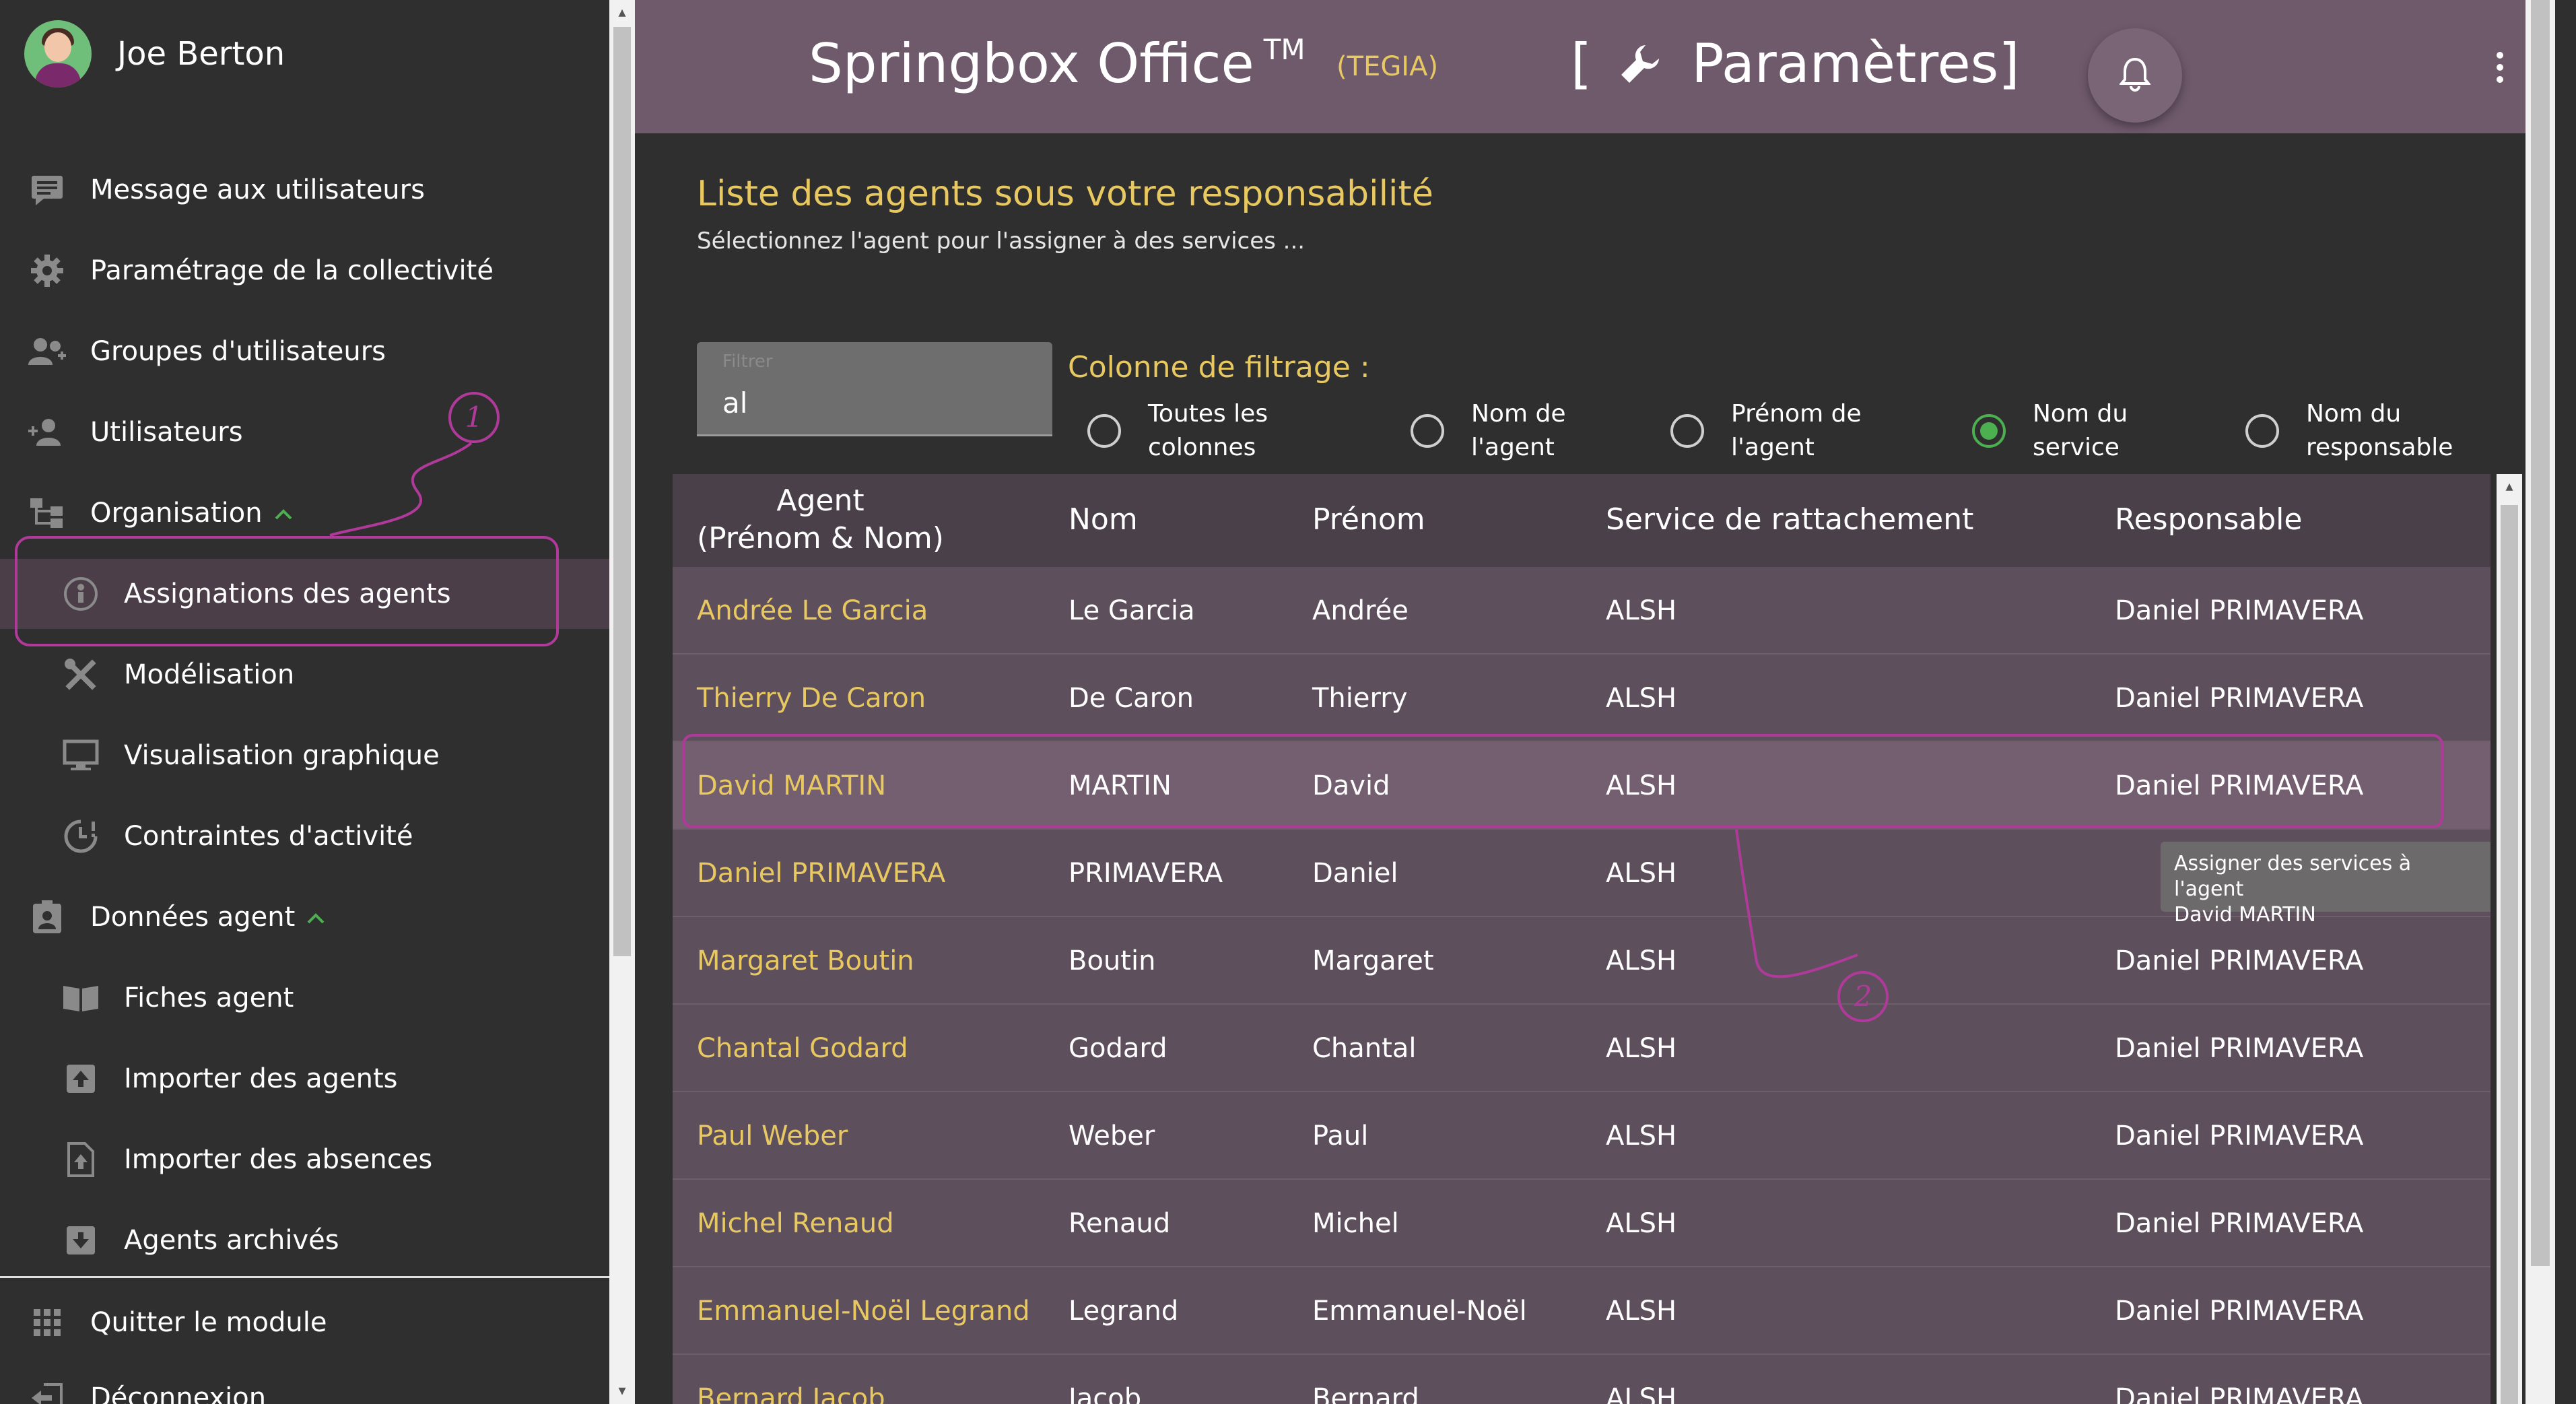 The height and width of the screenshot is (1404, 2576). I want to click on sidebar-item-label: Importer des absences, so click(278, 1159).